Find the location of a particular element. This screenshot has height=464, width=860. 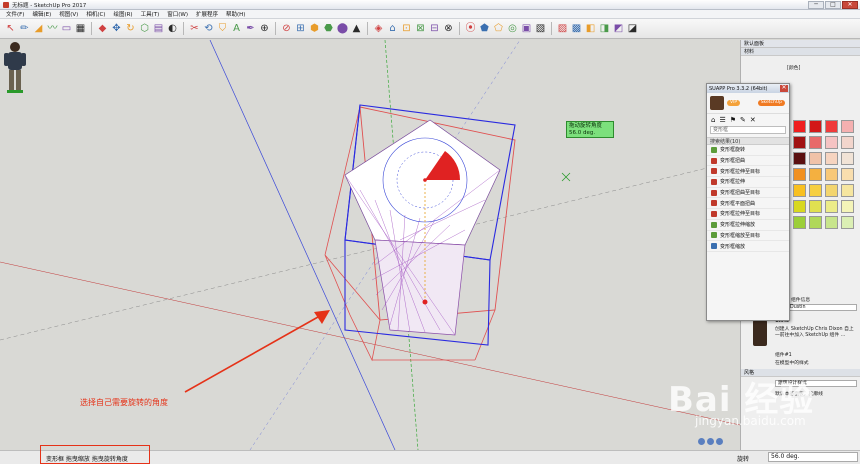

maximize-button: □ is located at coordinates (833, 5).